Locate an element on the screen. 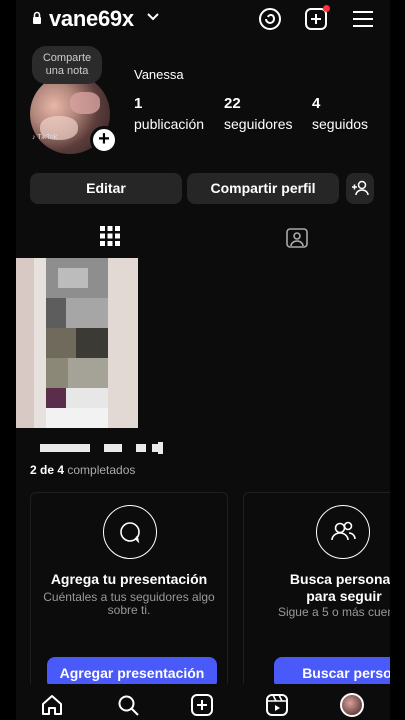  threads-icon is located at coordinates (270, 19).